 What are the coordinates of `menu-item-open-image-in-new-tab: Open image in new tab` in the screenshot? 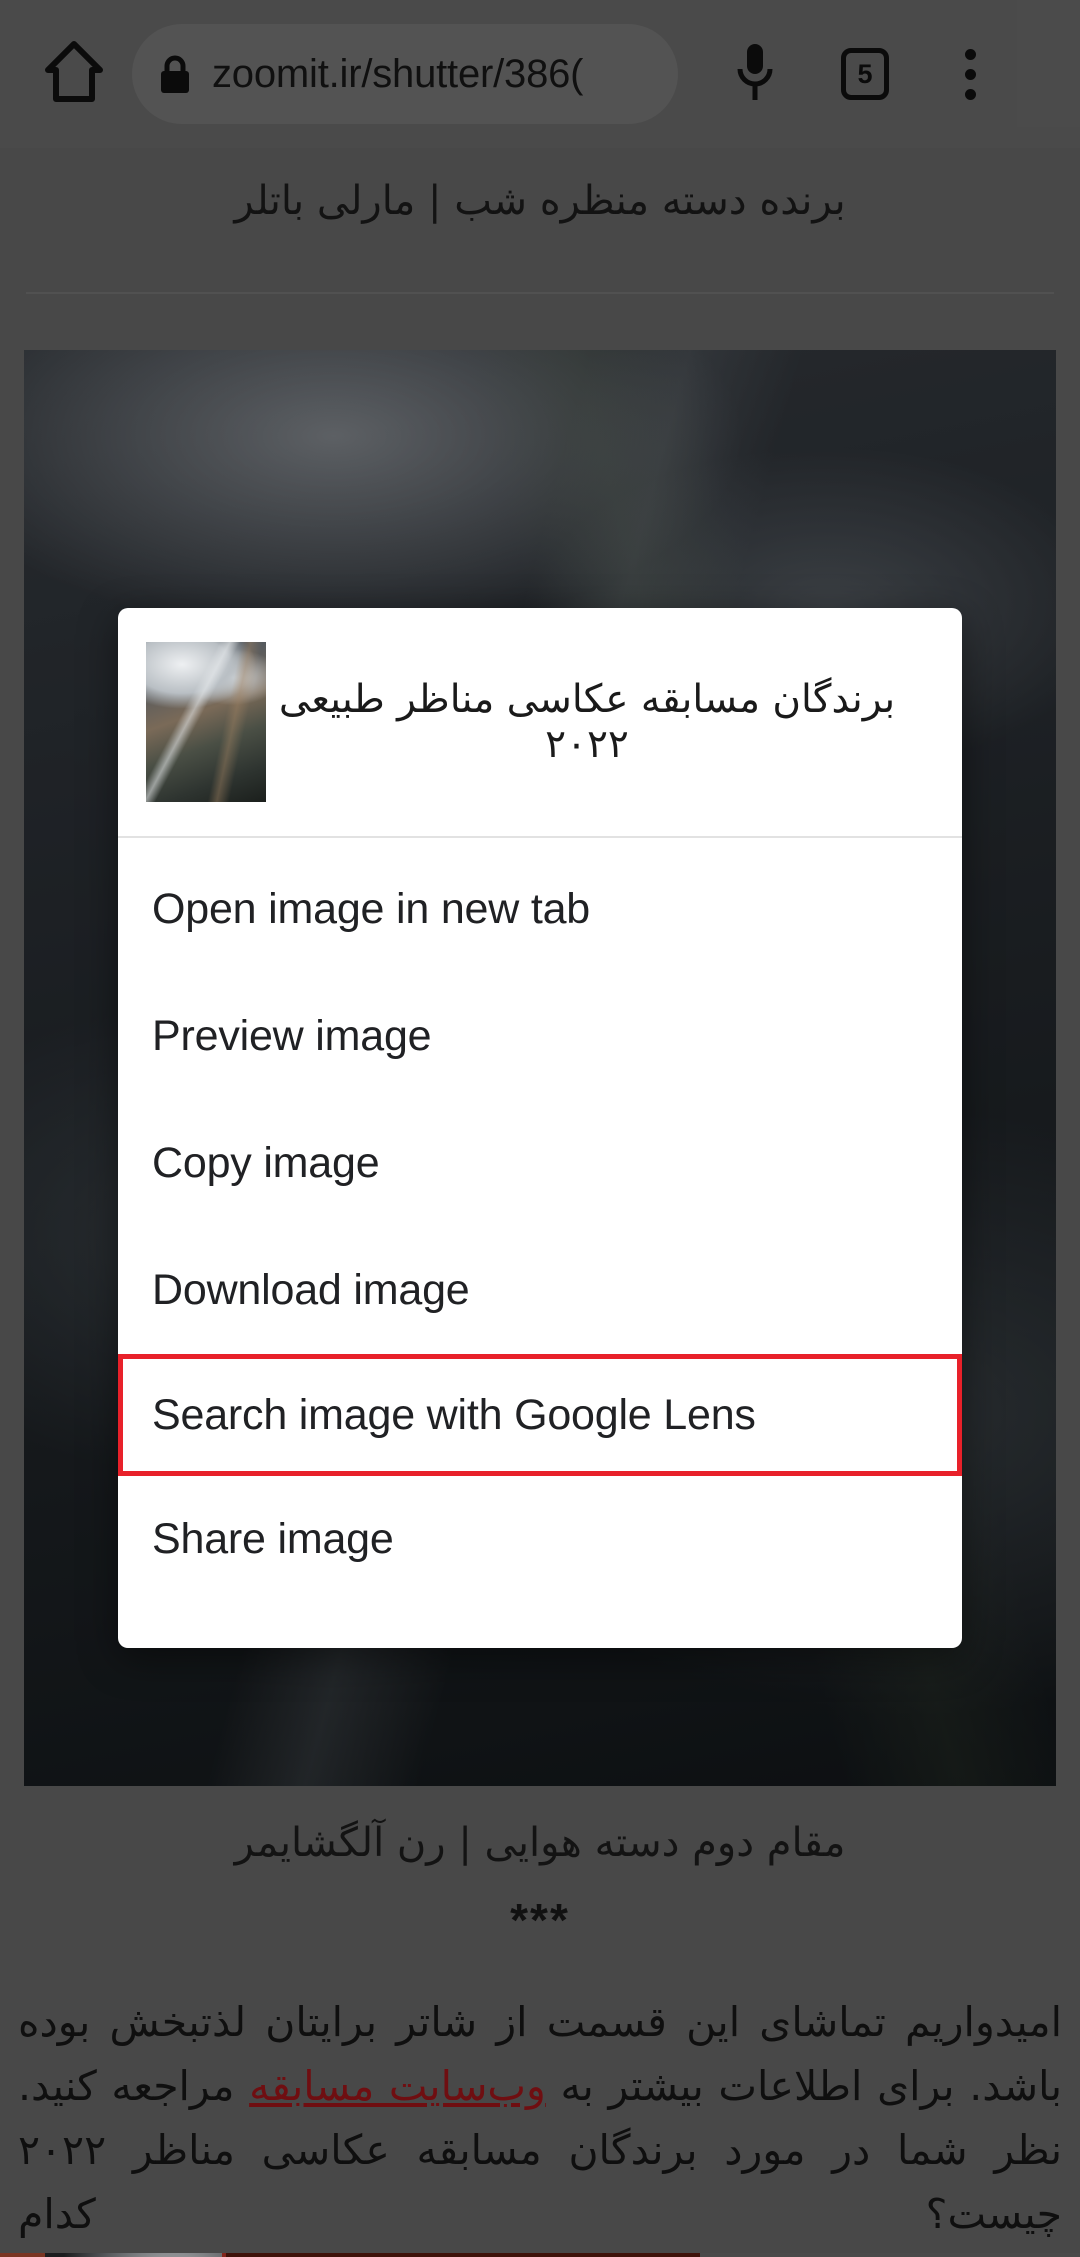 It's located at (540, 909).